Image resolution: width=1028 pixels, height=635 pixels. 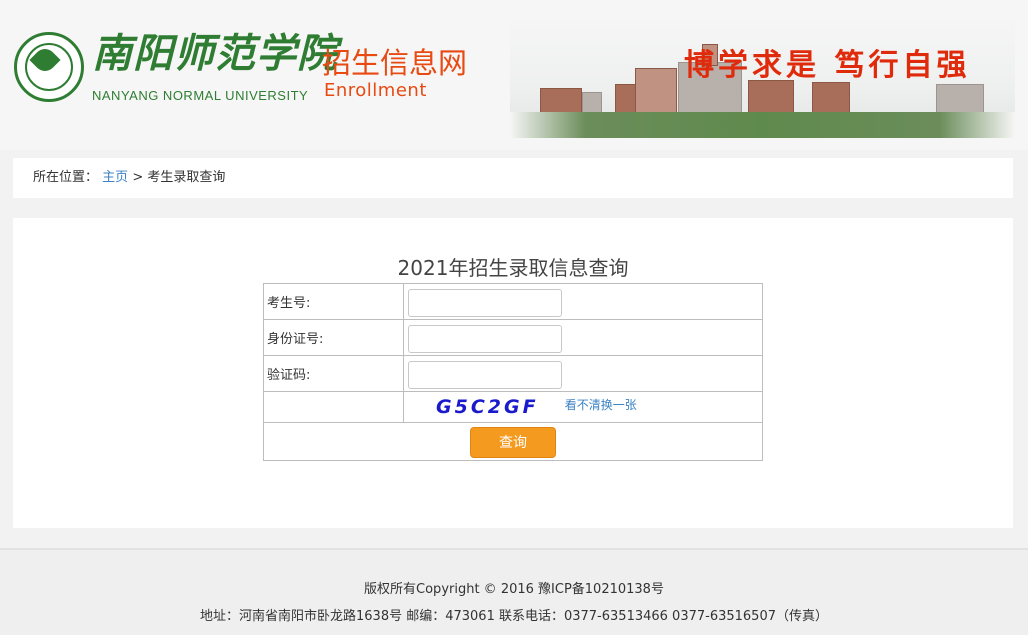 I want to click on university-name-cn: 南阳师范学院, so click(x=215, y=54).